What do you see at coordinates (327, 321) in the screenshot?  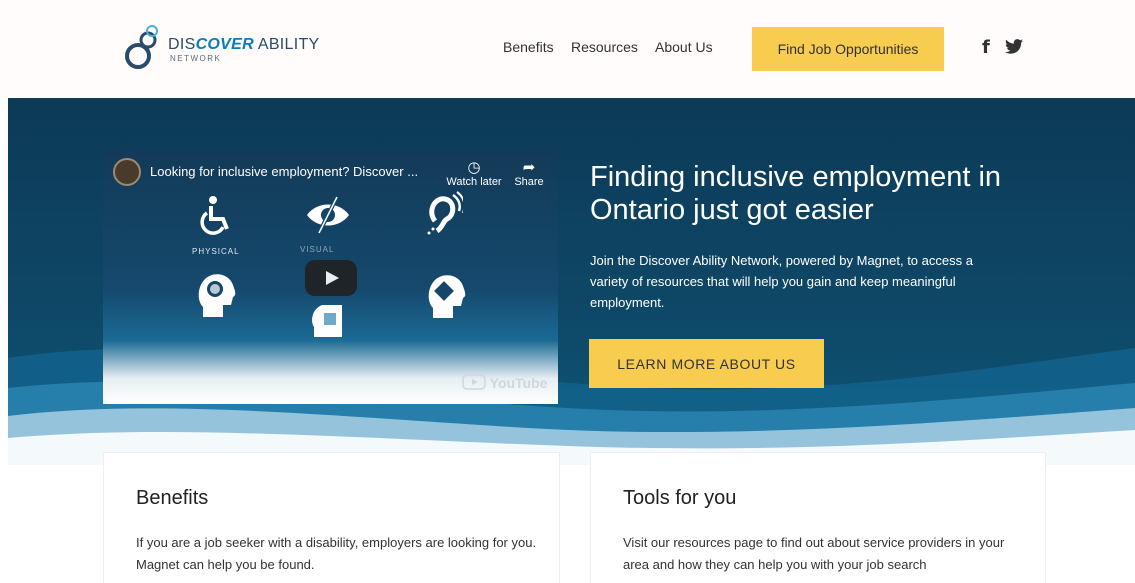 I see `puzzle-head-icon` at bounding box center [327, 321].